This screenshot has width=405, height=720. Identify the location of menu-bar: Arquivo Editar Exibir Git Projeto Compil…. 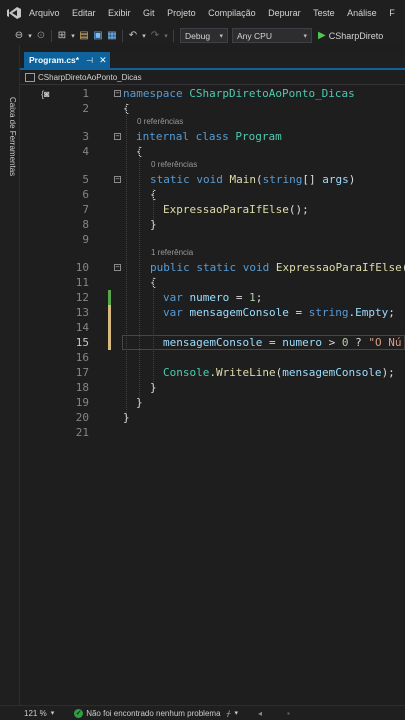
(202, 13).